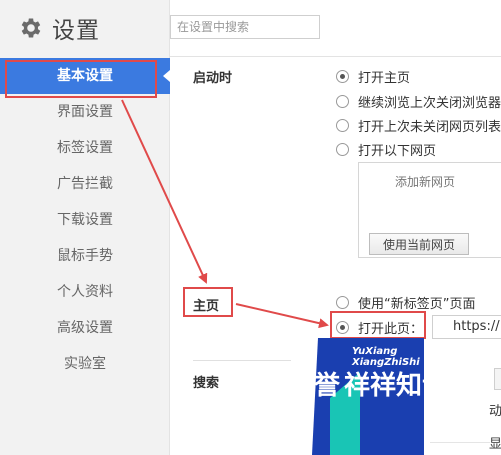 The image size is (501, 455). I want to click on watermark-text: 祥祥知识, so click(396, 386).